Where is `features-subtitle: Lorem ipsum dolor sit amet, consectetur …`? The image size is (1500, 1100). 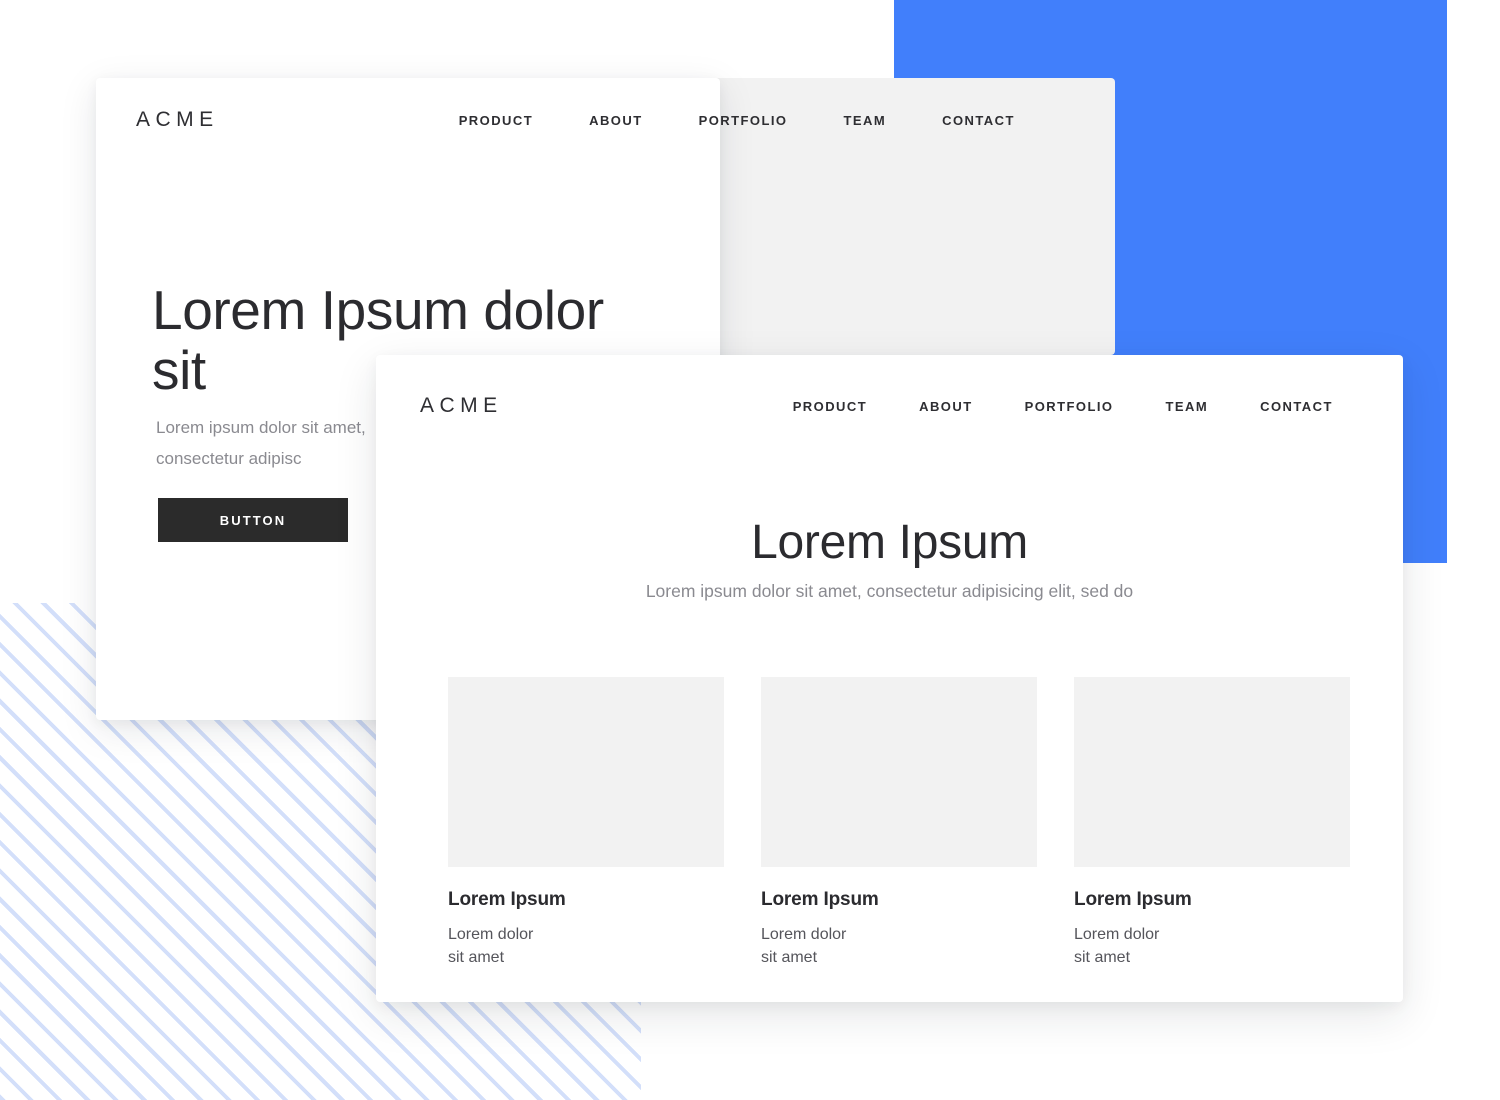
features-subtitle: Lorem ipsum dolor sit amet, consectetur … is located at coordinates (889, 590).